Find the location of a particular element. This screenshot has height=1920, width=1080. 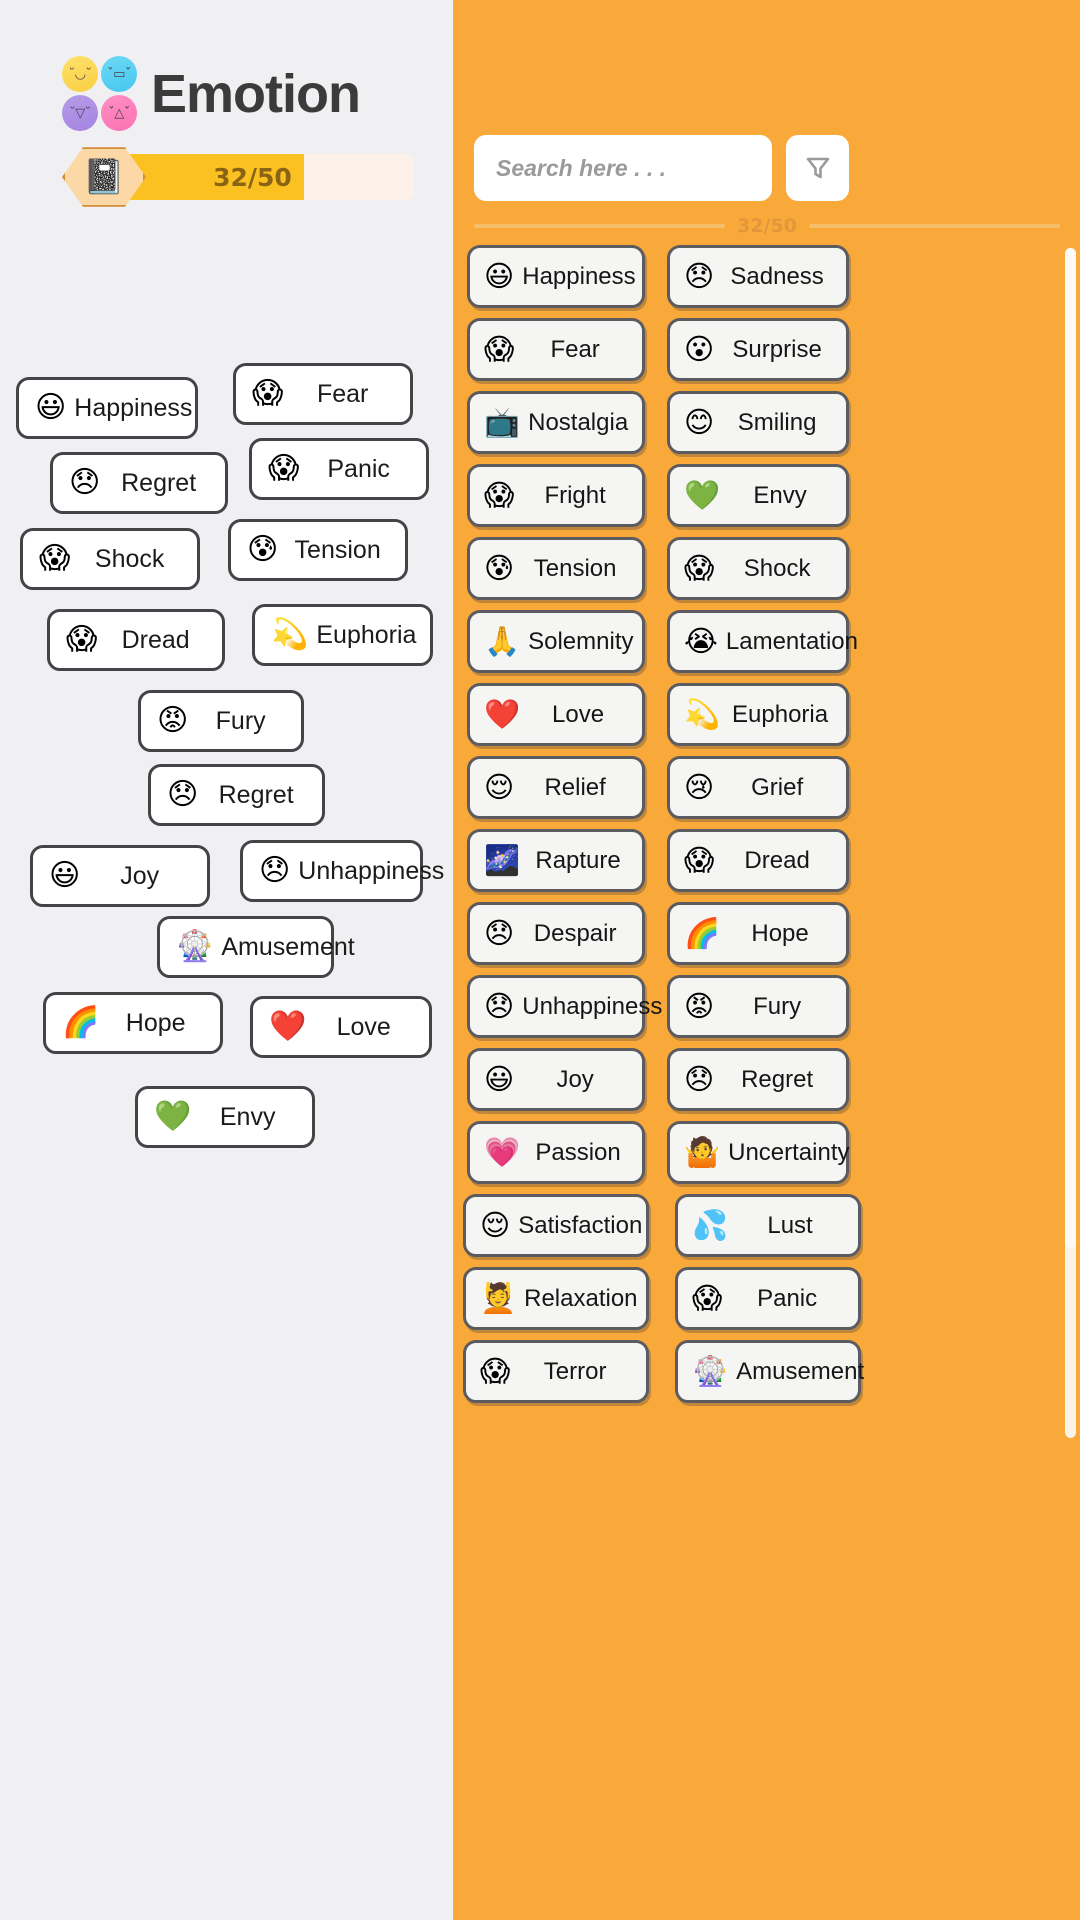

emotion-label: Smiling is located at coordinates (777, 422).